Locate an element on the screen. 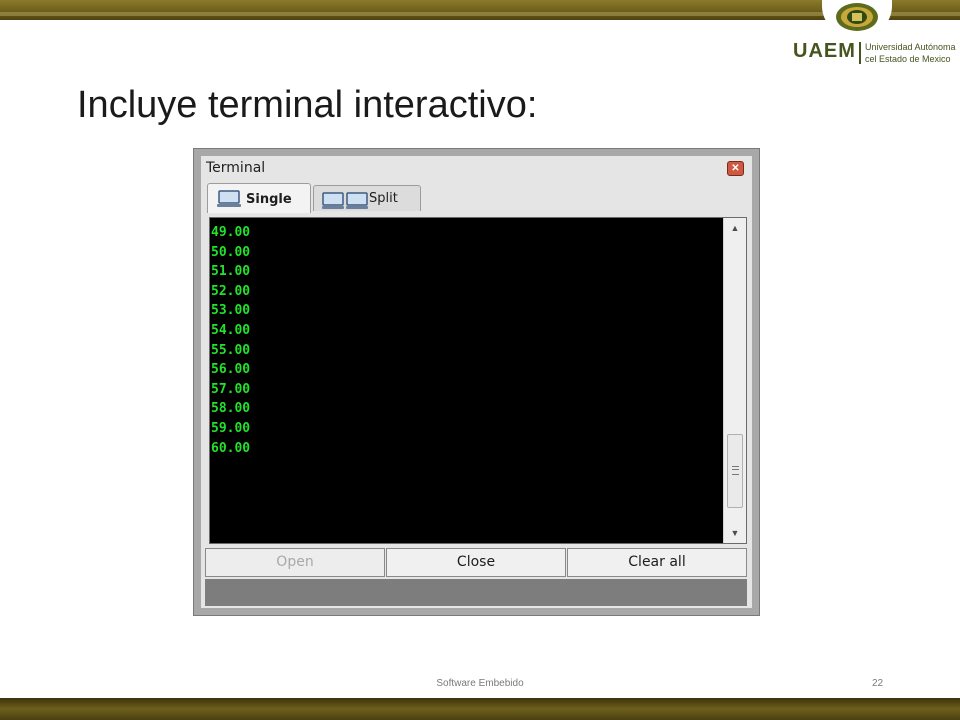 The height and width of the screenshot is (720, 960). tab-single: Single is located at coordinates (259, 198).